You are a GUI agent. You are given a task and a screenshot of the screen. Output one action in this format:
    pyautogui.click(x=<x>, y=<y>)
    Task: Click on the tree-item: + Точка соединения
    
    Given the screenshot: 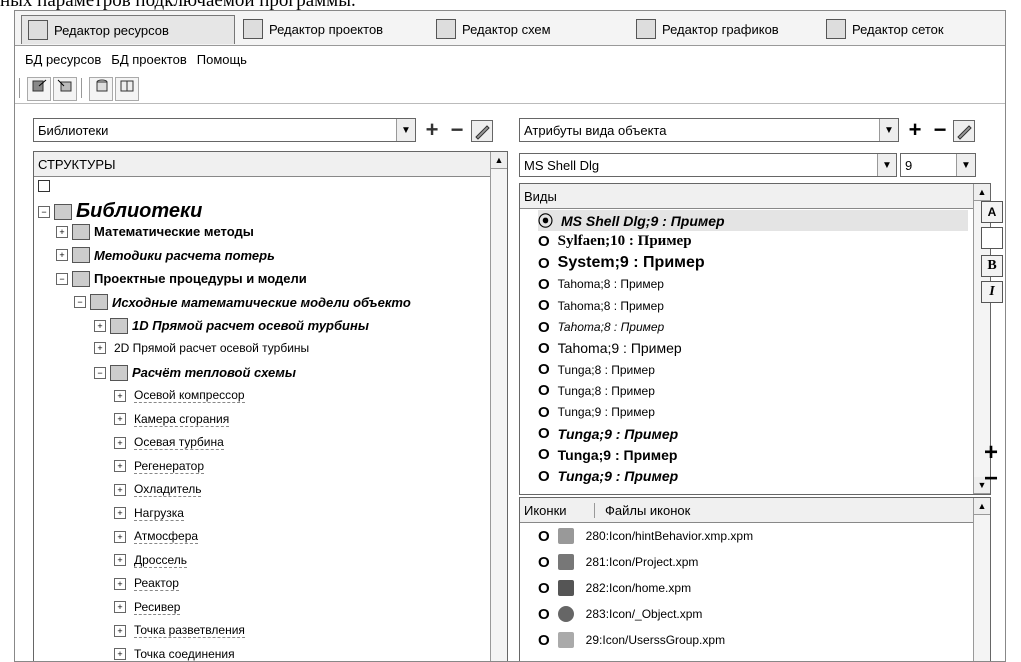 What is the action you would take?
    pyautogui.click(x=174, y=654)
    